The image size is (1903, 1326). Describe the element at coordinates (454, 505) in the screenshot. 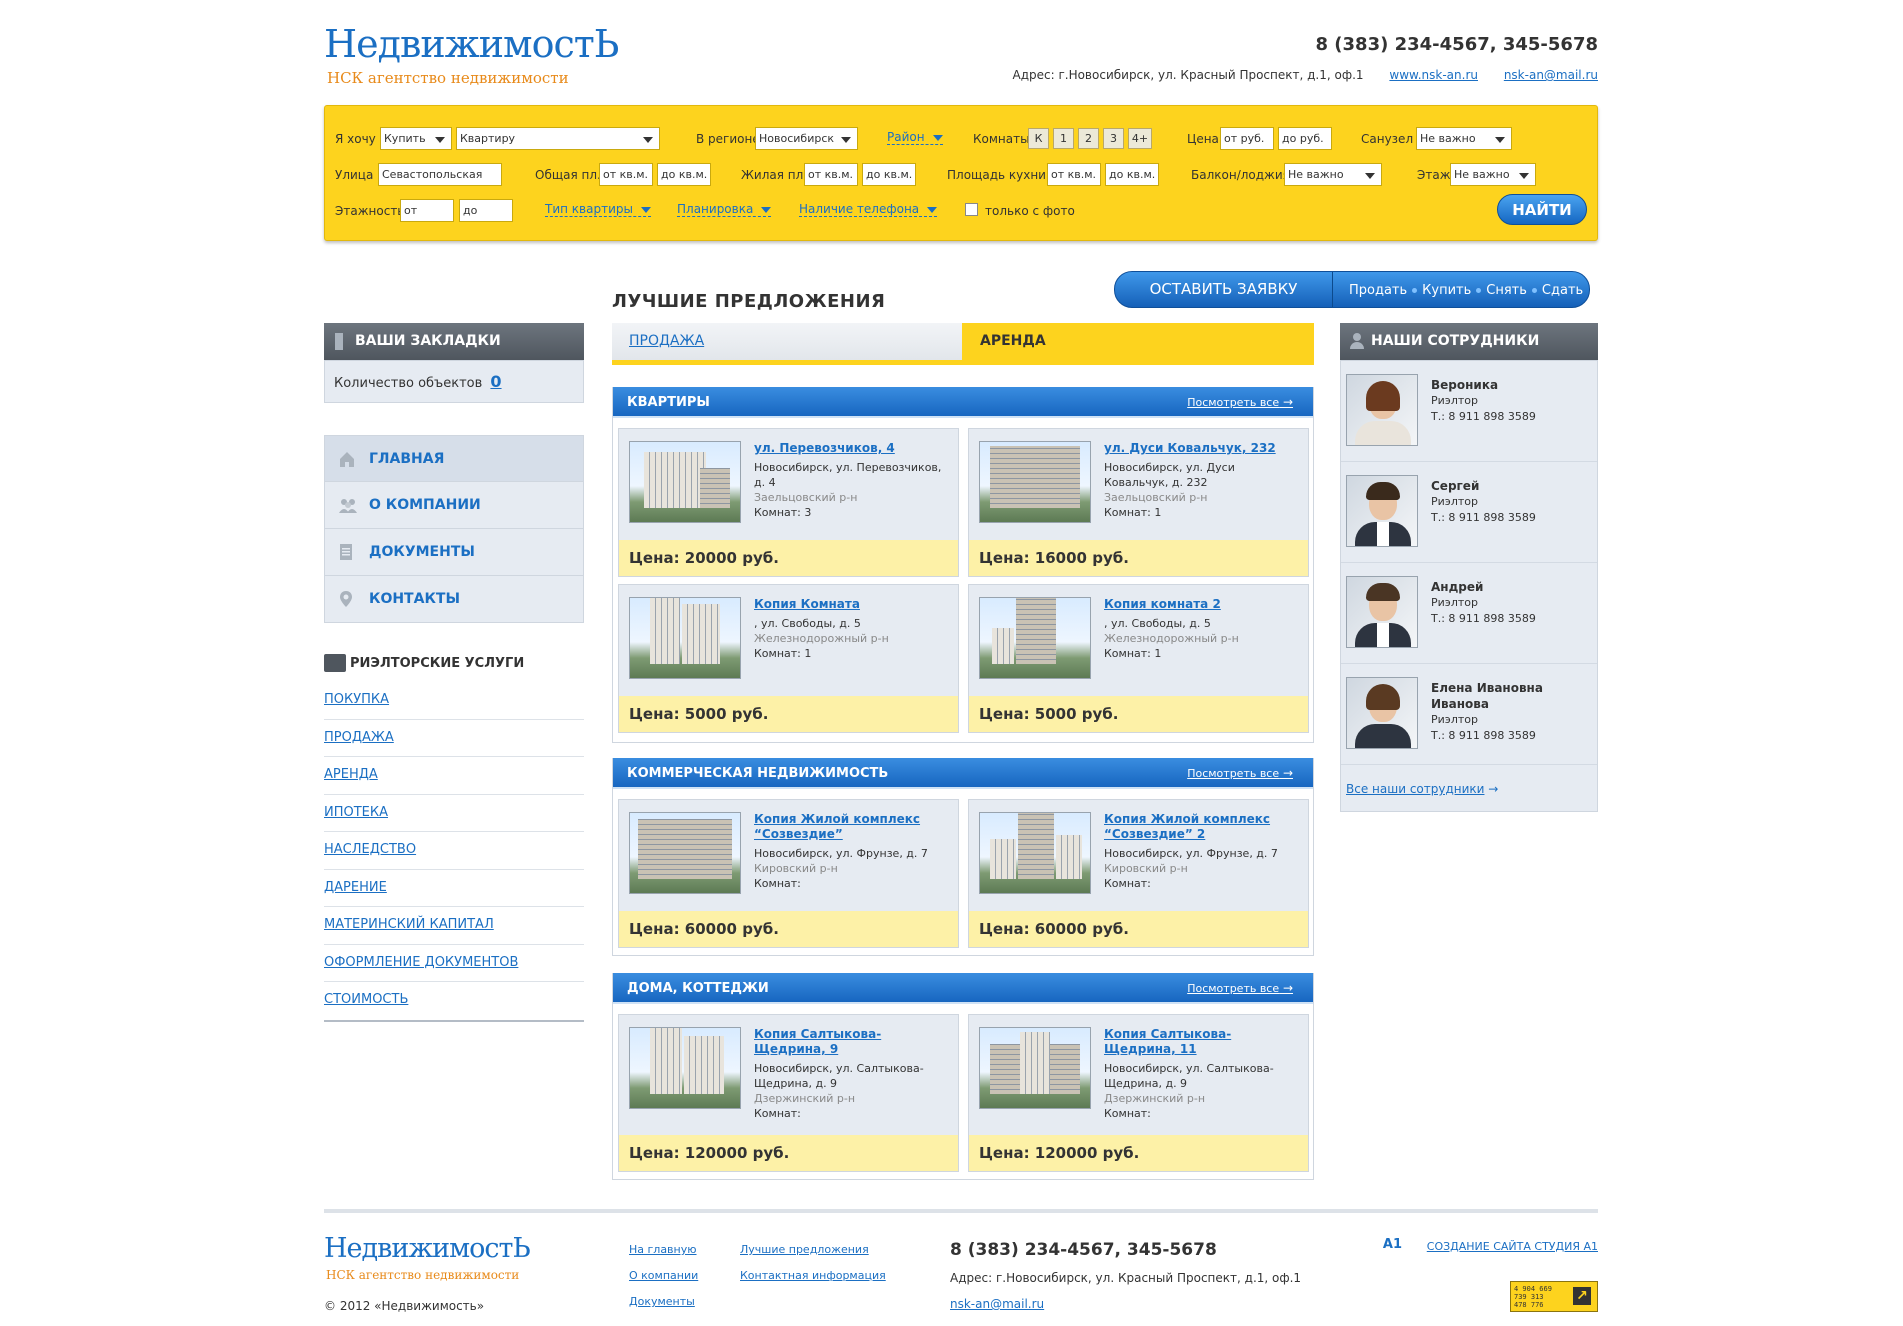

I see `nav-item-about: О КОМПАНИИ` at that location.